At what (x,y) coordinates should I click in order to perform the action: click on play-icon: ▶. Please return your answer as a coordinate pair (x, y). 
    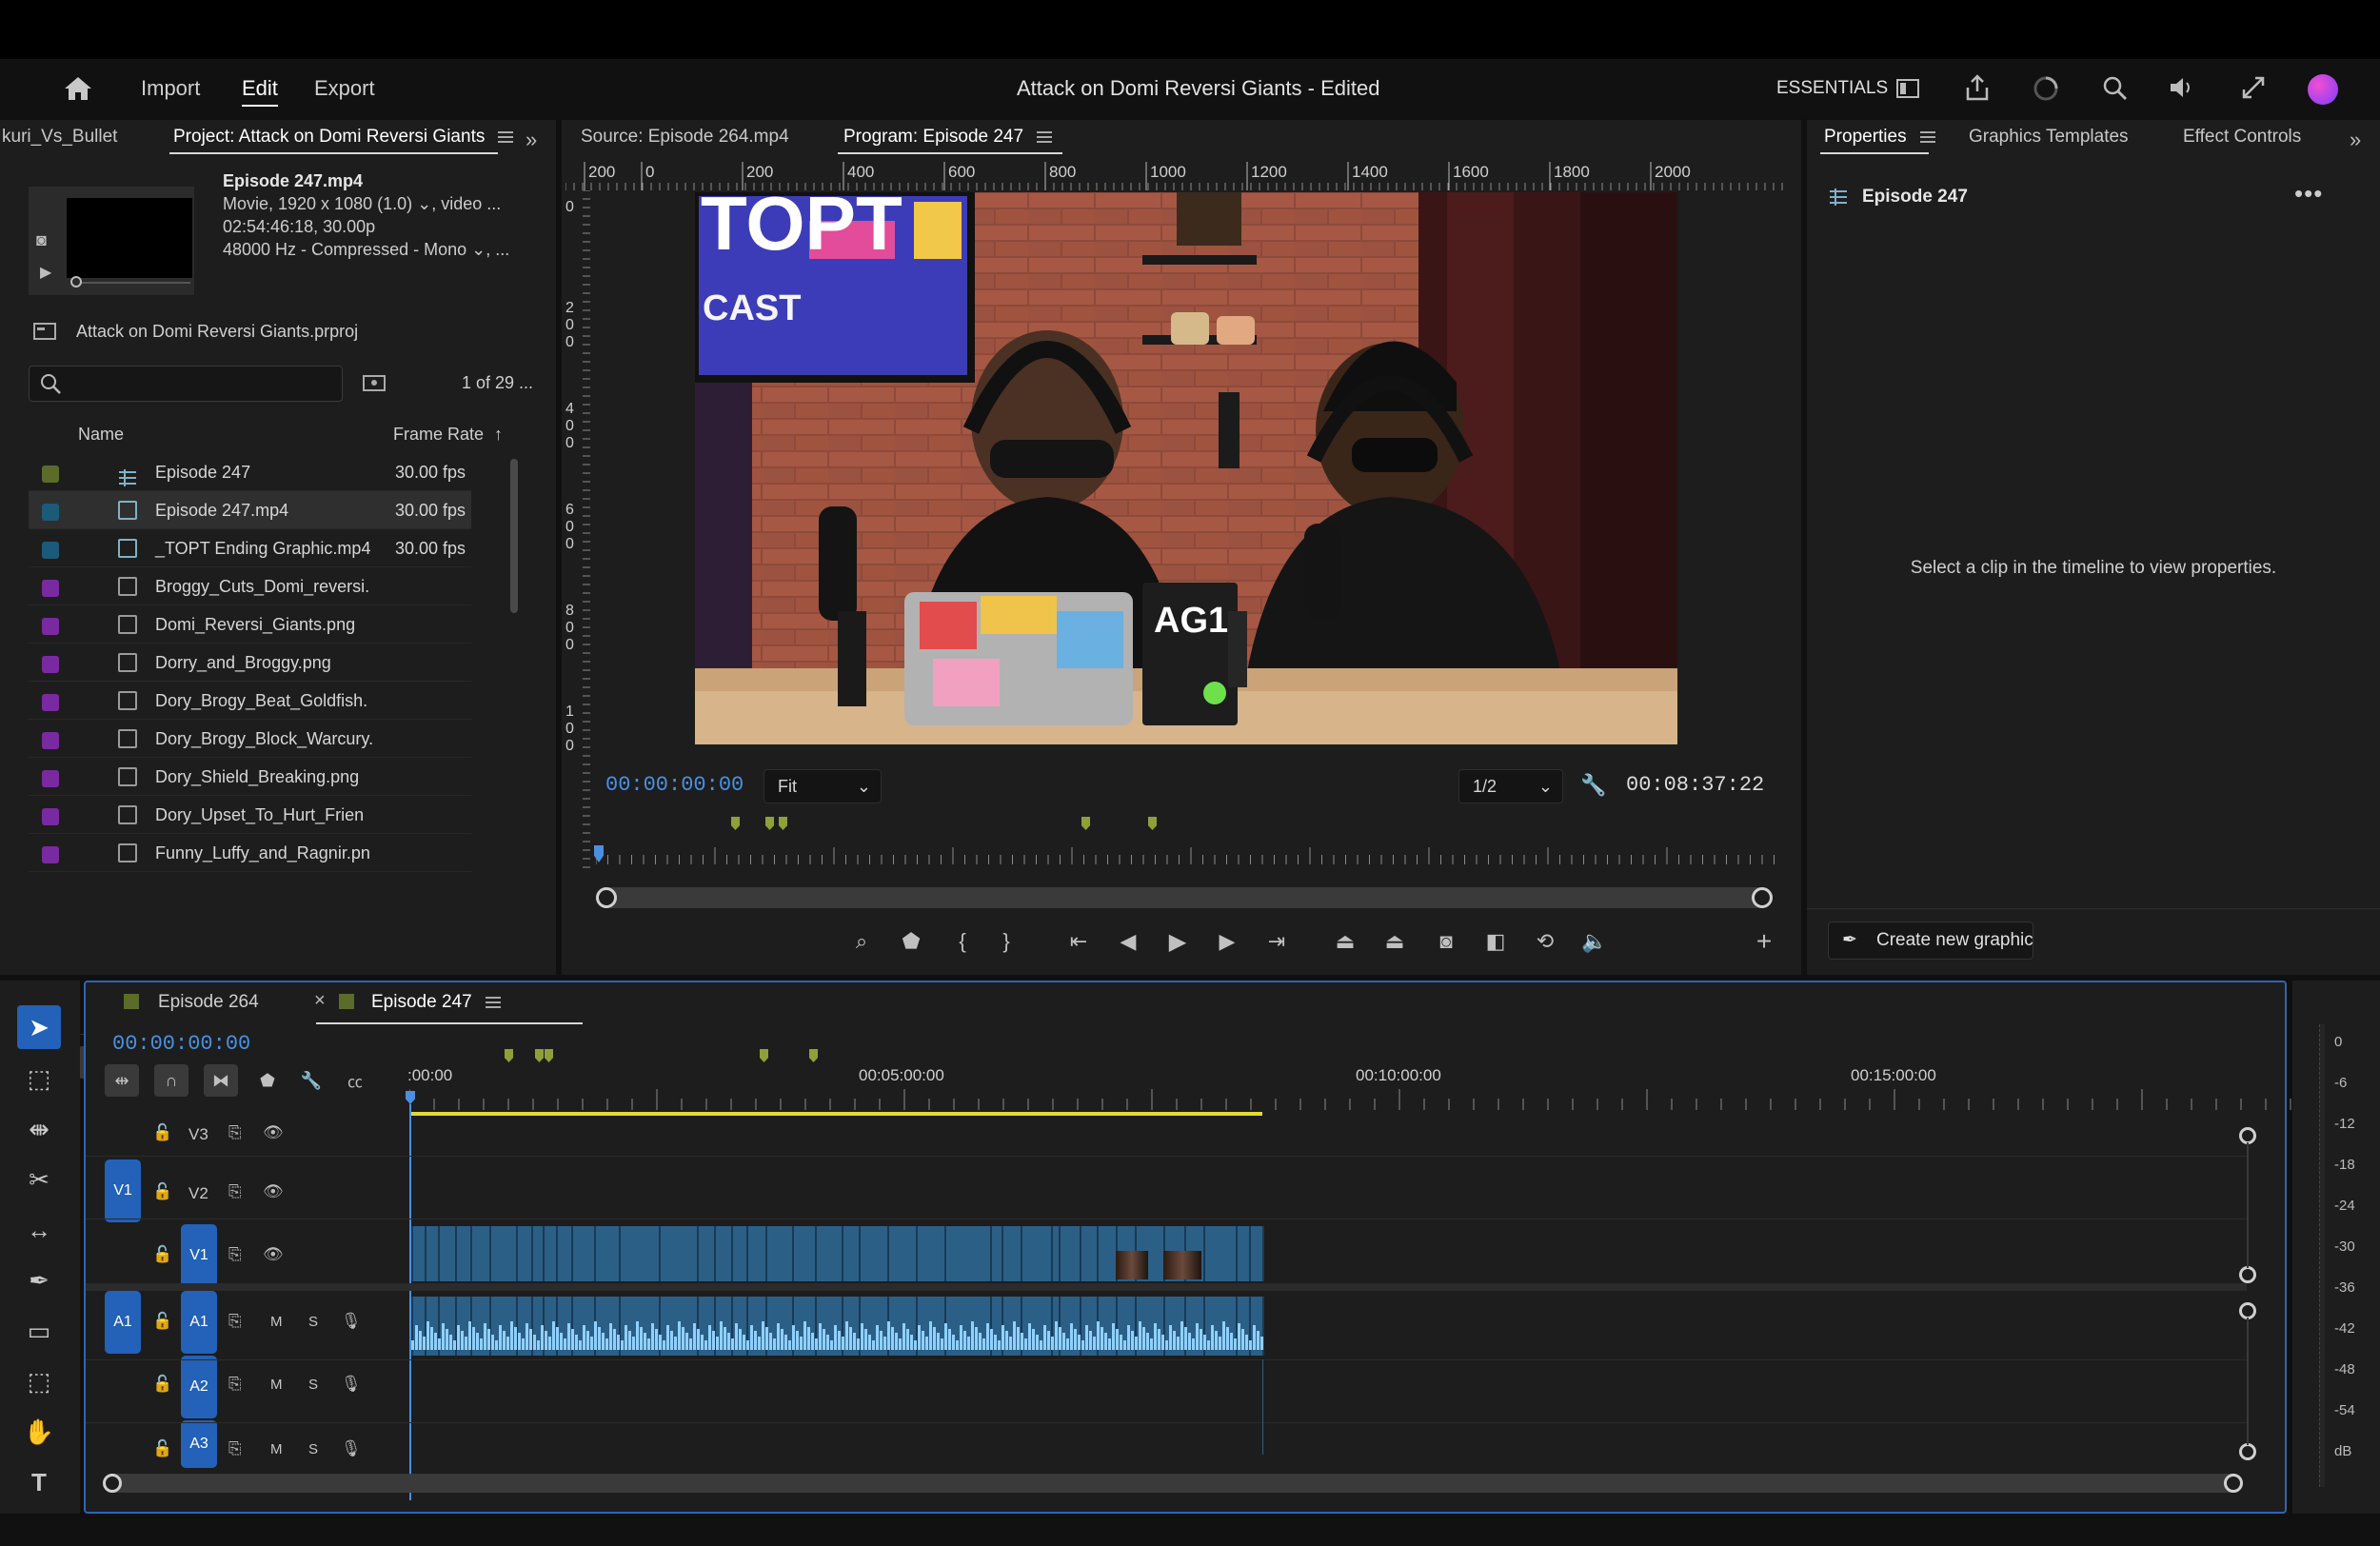
    Looking at the image, I should click on (45, 272).